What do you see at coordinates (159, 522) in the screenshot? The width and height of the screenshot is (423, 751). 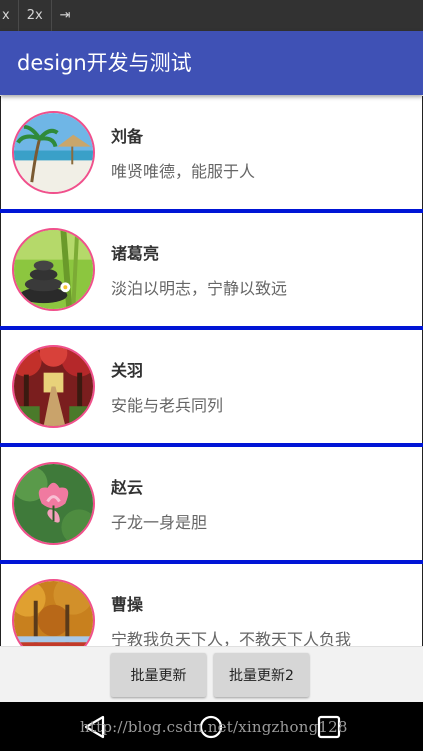 I see `contact-motto: 子龙一身是胆` at bounding box center [159, 522].